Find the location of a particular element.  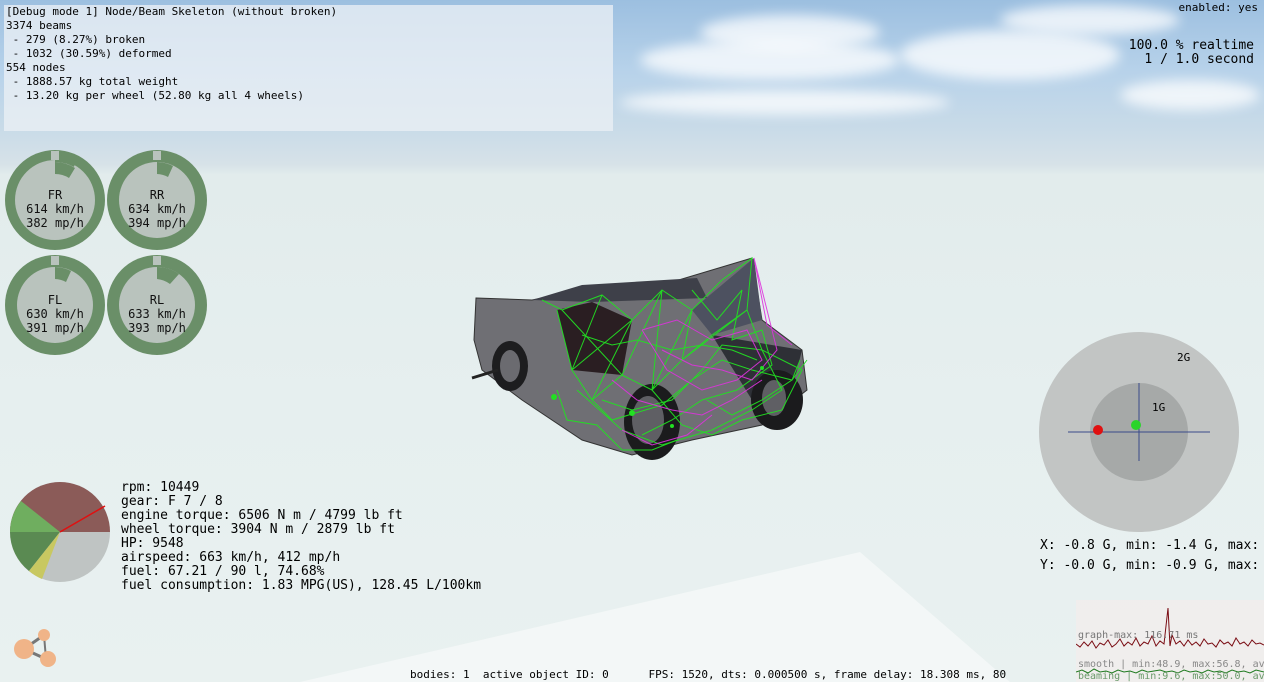

wheel-name: FL is located at coordinates (55, 300).